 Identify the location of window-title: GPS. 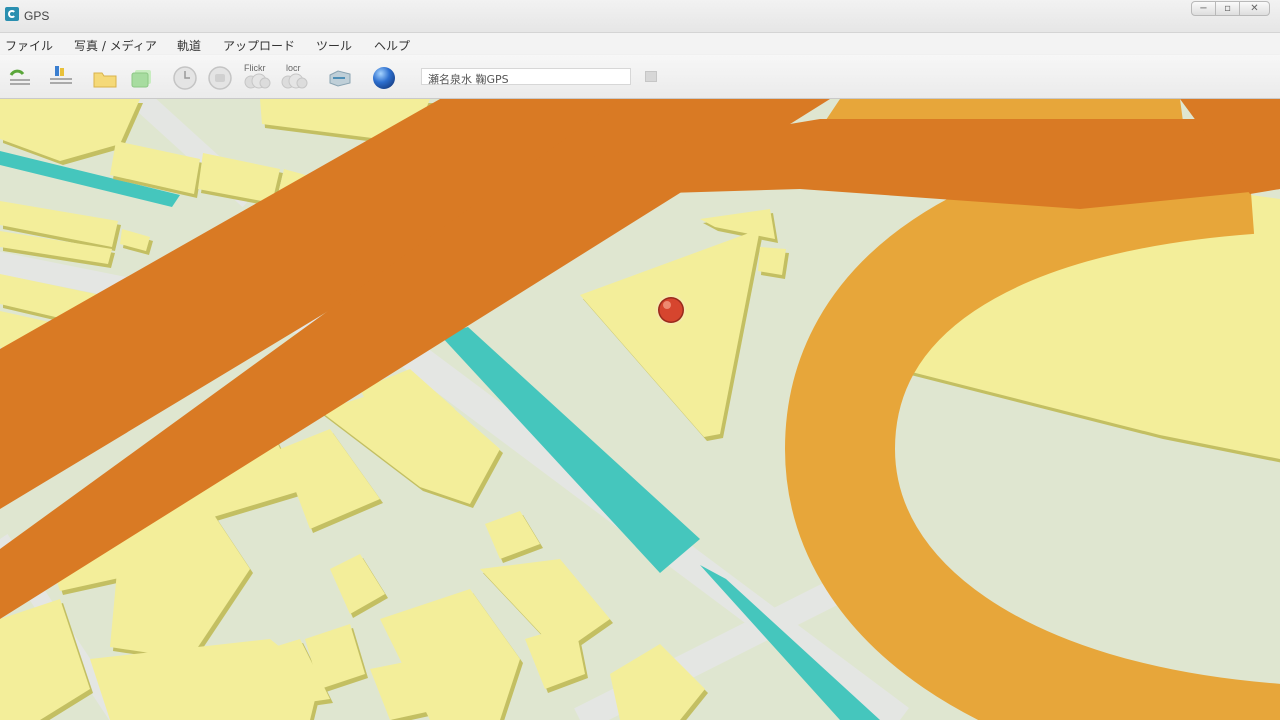
(37, 16).